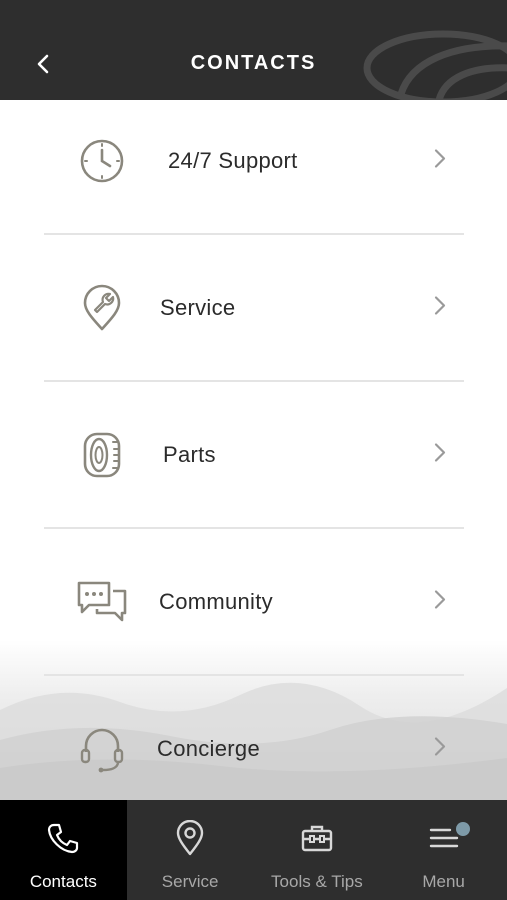 Image resolution: width=507 pixels, height=900 pixels. I want to click on clock-icon, so click(102, 161).